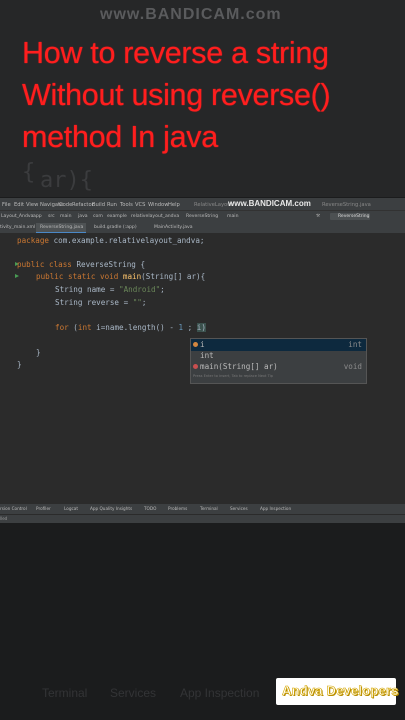 Image resolution: width=405 pixels, height=720 pixels. What do you see at coordinates (6, 205) in the screenshot?
I see `menu-file: File` at bounding box center [6, 205].